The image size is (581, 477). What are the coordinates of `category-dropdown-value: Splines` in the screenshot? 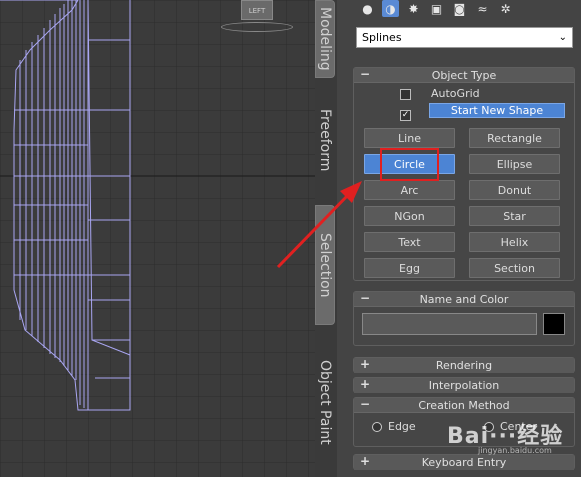 It's located at (382, 37).